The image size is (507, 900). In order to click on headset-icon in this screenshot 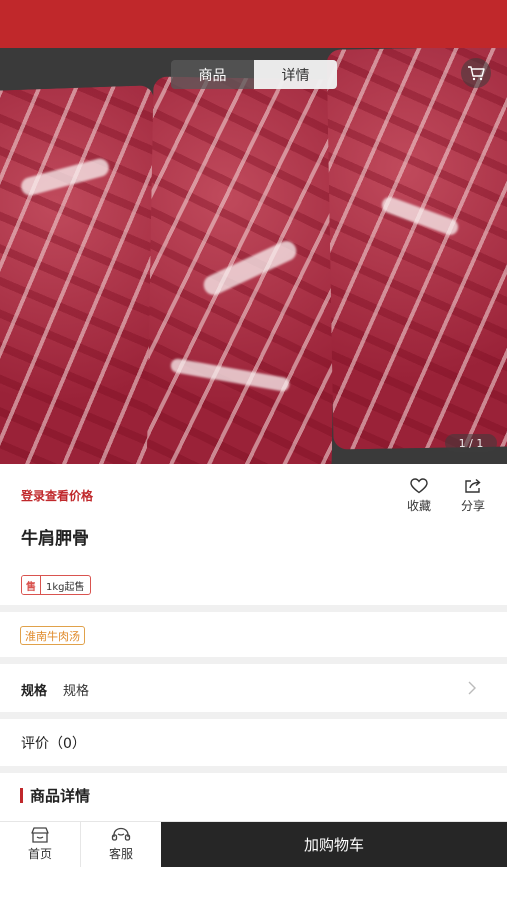, I will do `click(121, 834)`.